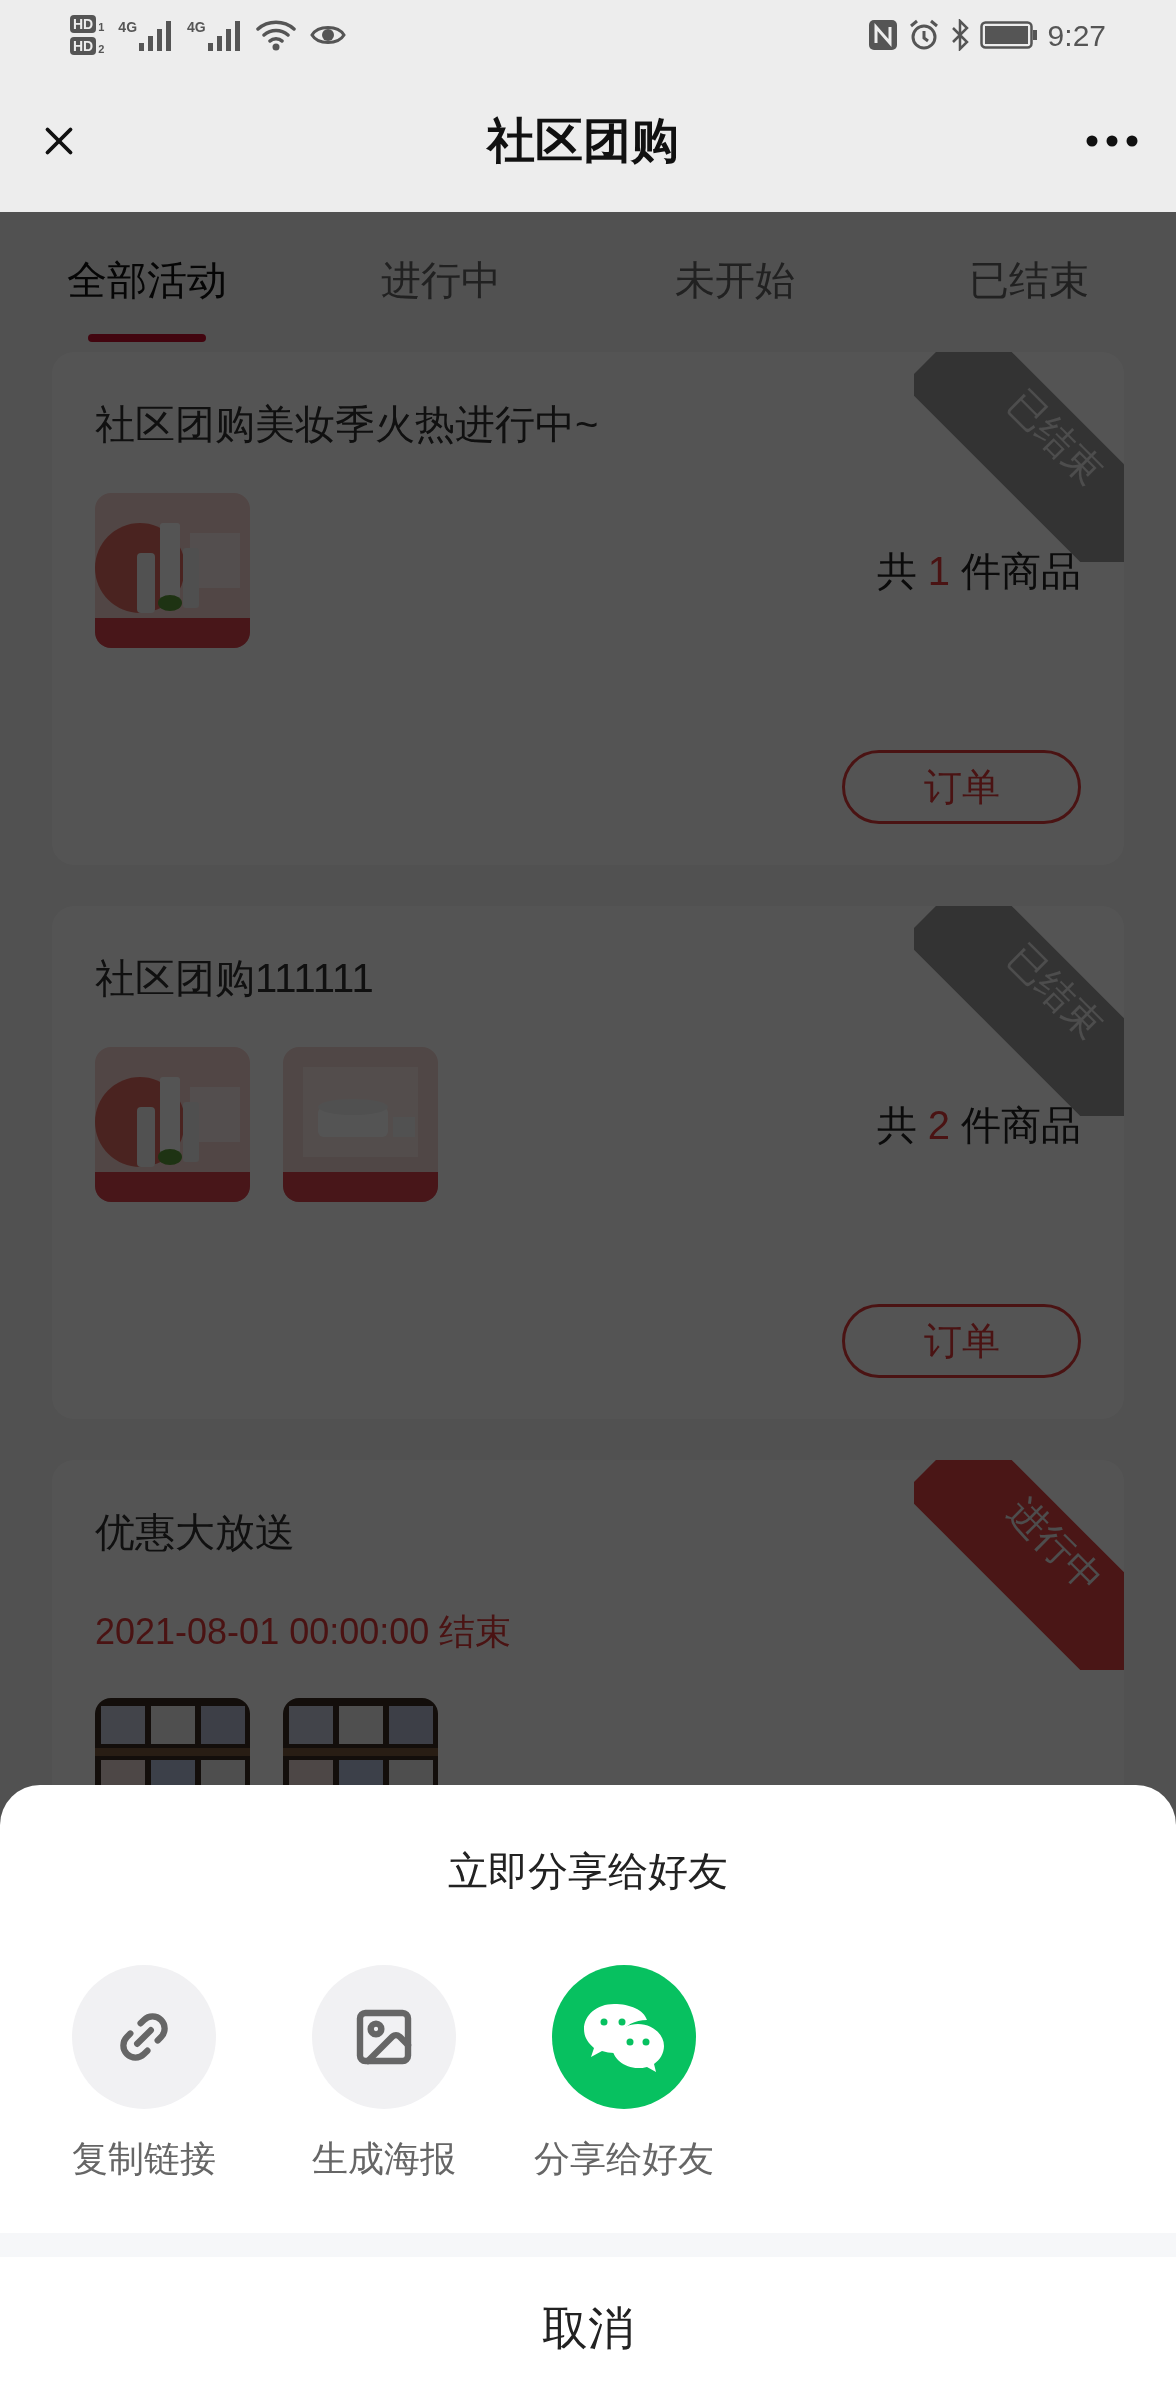  I want to click on battery-icon, so click(1008, 35).